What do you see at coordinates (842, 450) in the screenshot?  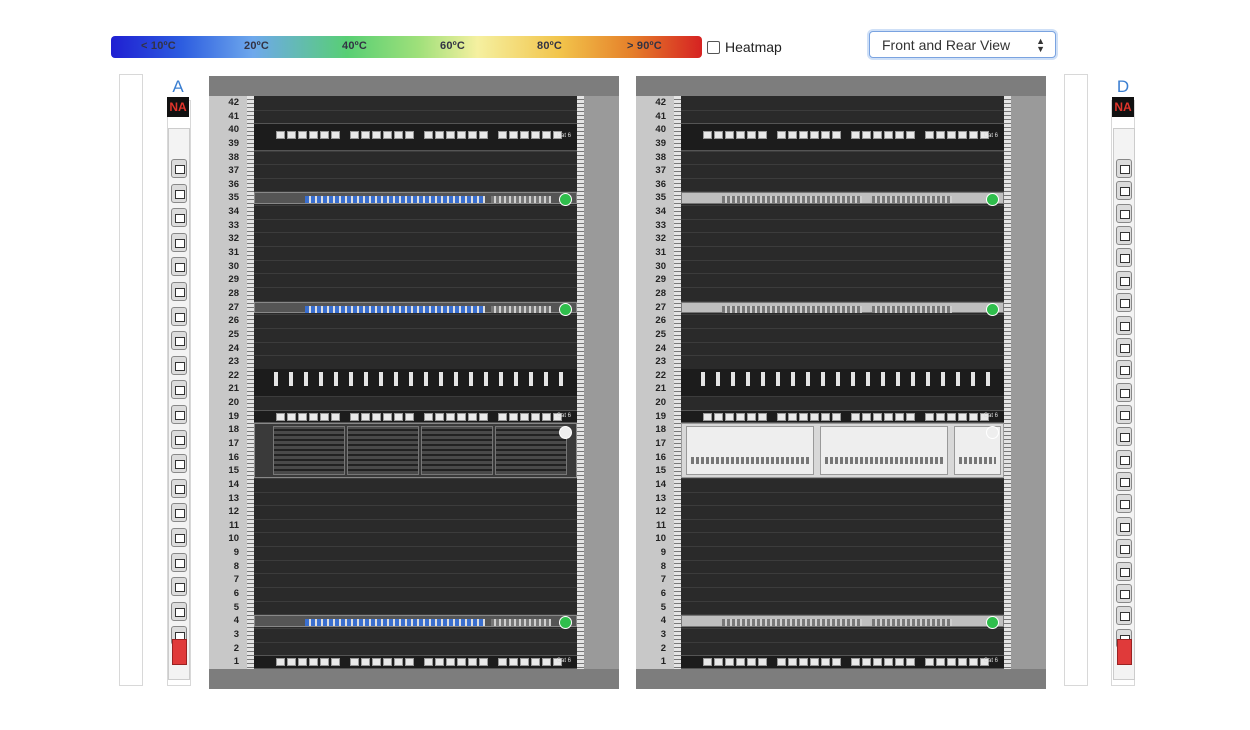 I see `storage-server-rear` at bounding box center [842, 450].